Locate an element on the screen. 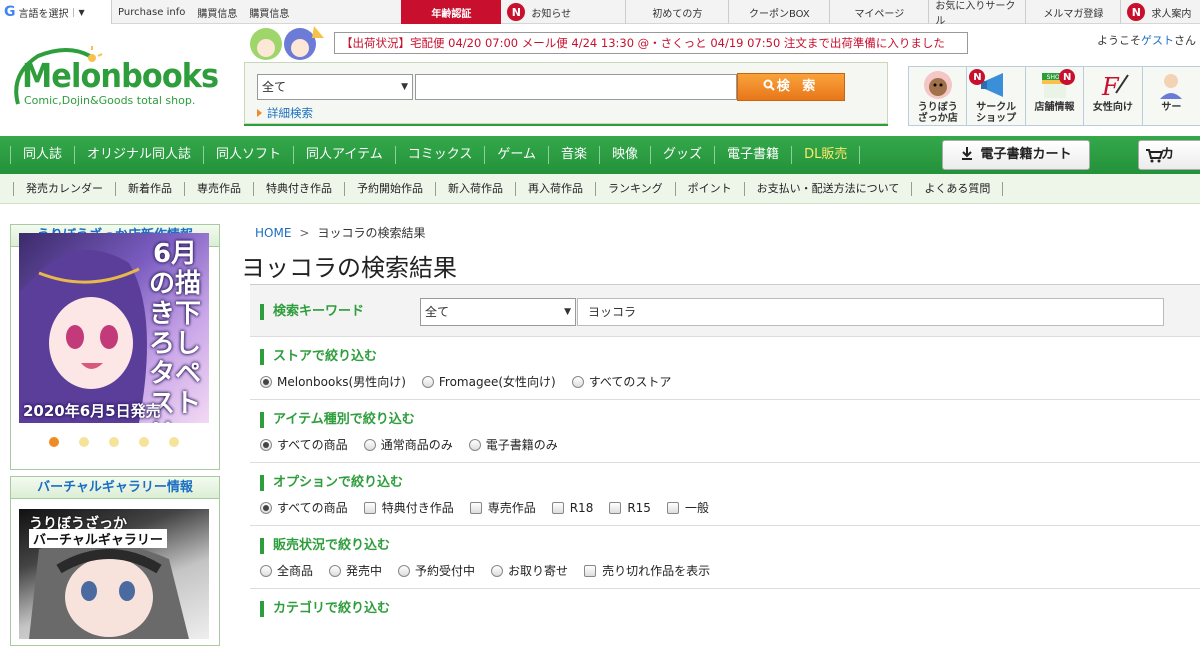 Image resolution: width=1200 pixels, height=646 pixels. nav-video: 映像 is located at coordinates (624, 155).